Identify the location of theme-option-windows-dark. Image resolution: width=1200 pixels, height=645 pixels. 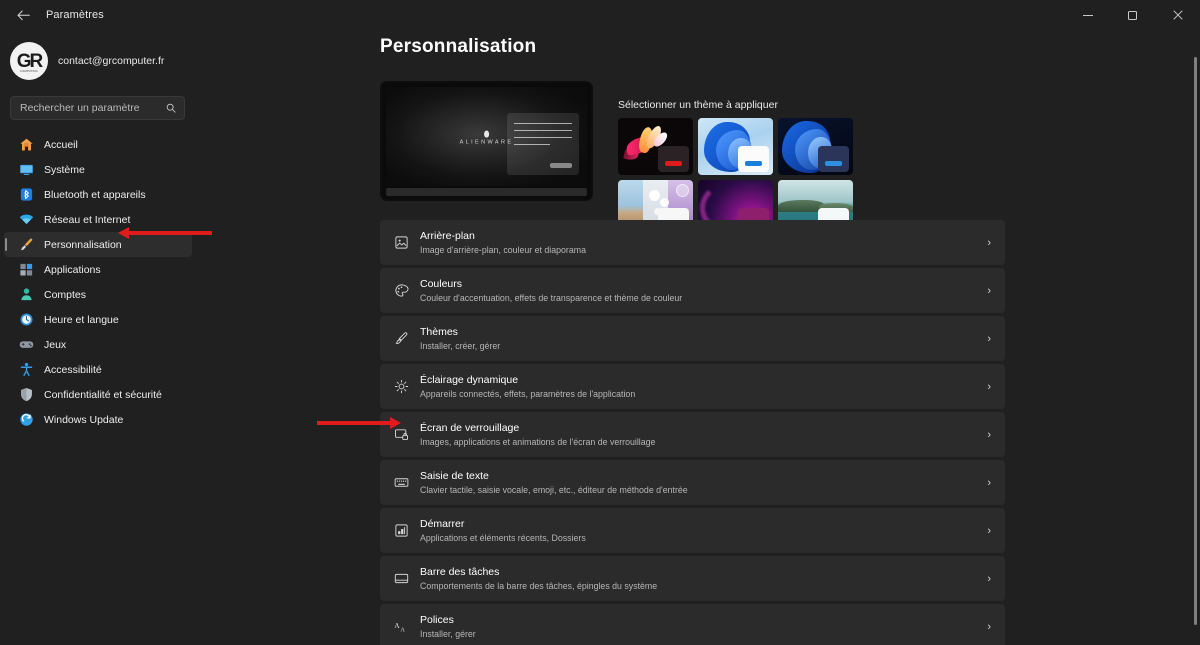
(815, 146).